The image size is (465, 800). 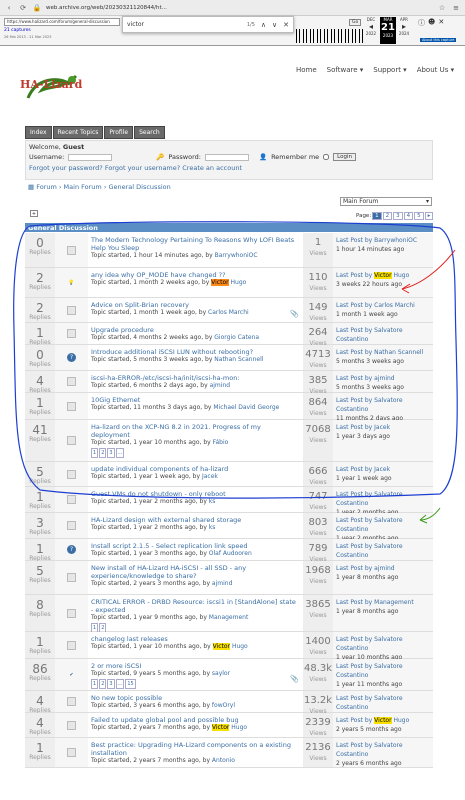 What do you see at coordinates (386, 201) in the screenshot?
I see `forum-select: Main Forum ▾` at bounding box center [386, 201].